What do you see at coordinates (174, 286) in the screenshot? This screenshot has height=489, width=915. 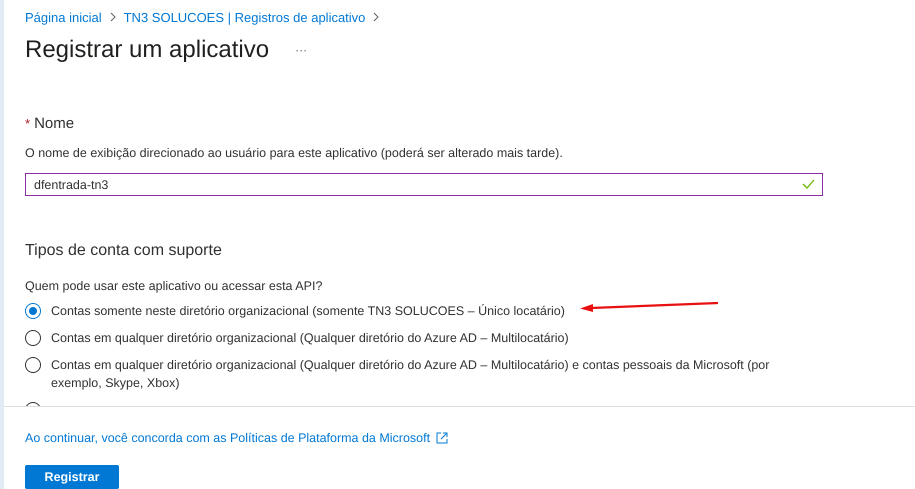 I see `question-text: Quem pode usar este aplicativo ou acessar esta API?` at bounding box center [174, 286].